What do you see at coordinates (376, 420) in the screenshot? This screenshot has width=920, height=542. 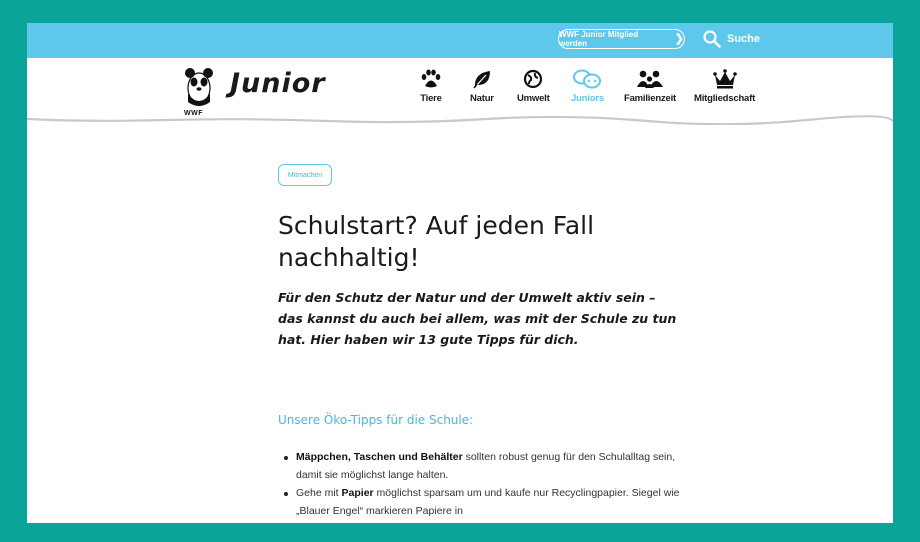 I see `section-title: Unsere Öko-Tipps für die Schule:` at bounding box center [376, 420].